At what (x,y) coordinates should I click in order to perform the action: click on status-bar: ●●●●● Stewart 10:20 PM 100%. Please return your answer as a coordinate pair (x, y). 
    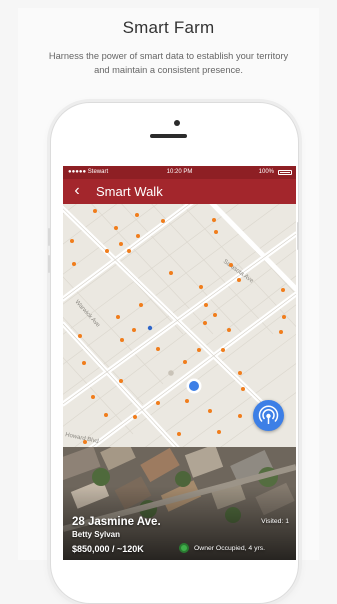
    Looking at the image, I should click on (179, 172).